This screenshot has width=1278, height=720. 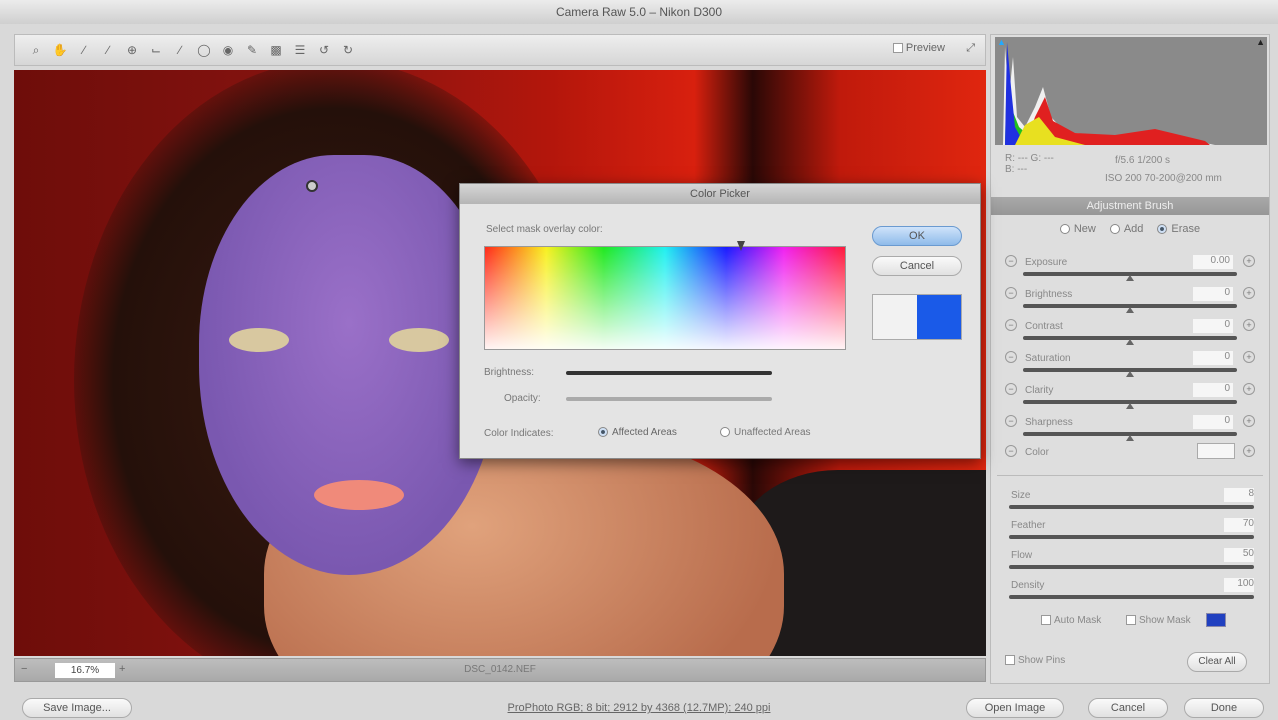 What do you see at coordinates (1130, 366) in the screenshot?
I see `slider-saturation: − Saturation 0 +` at bounding box center [1130, 366].